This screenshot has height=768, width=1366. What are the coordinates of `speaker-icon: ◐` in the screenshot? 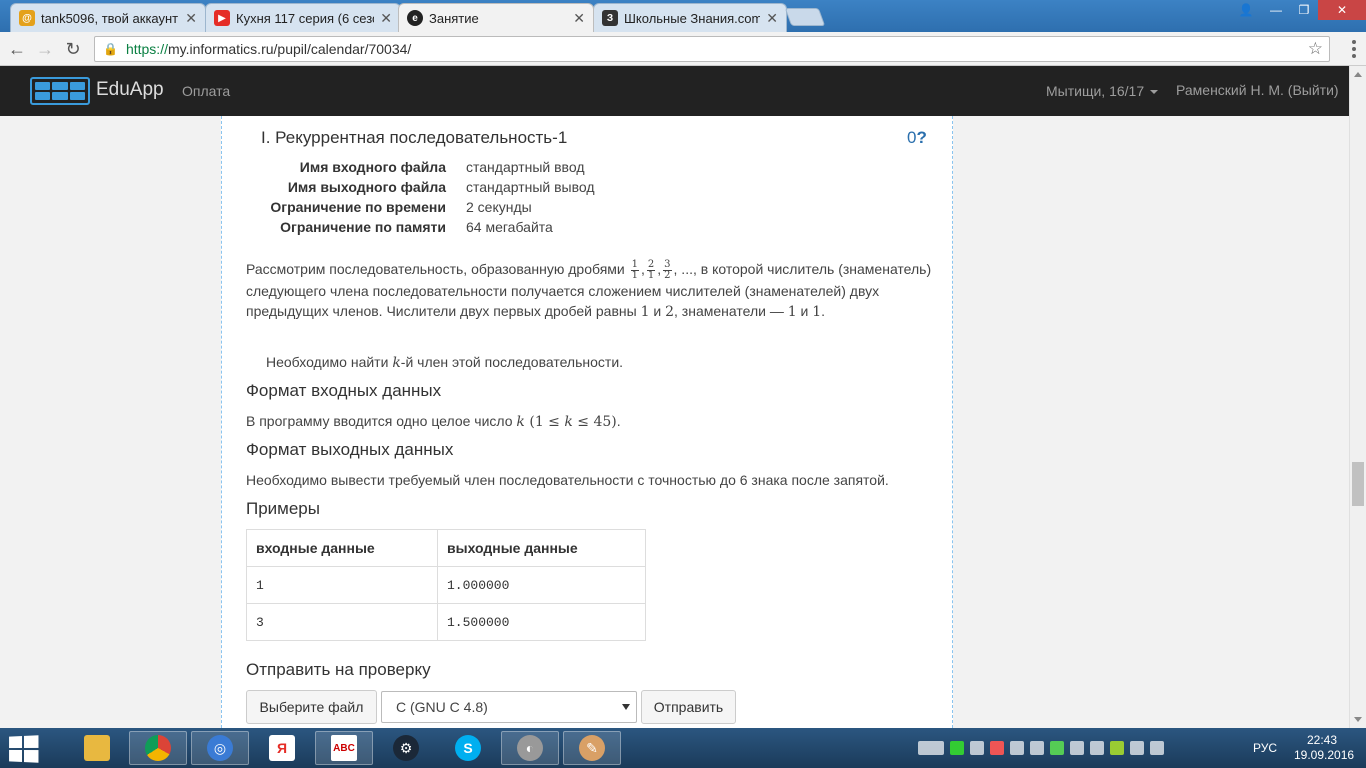 It's located at (530, 748).